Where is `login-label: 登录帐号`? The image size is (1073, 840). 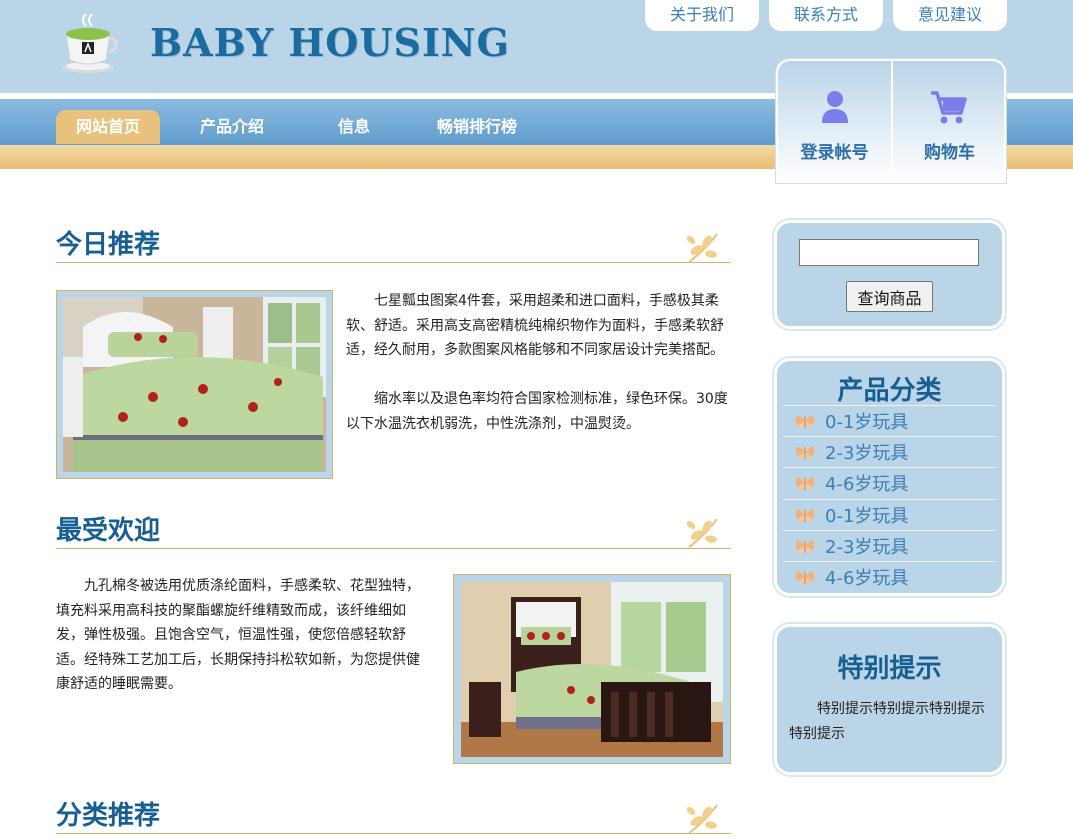 login-label: 登录帐号 is located at coordinates (834, 153).